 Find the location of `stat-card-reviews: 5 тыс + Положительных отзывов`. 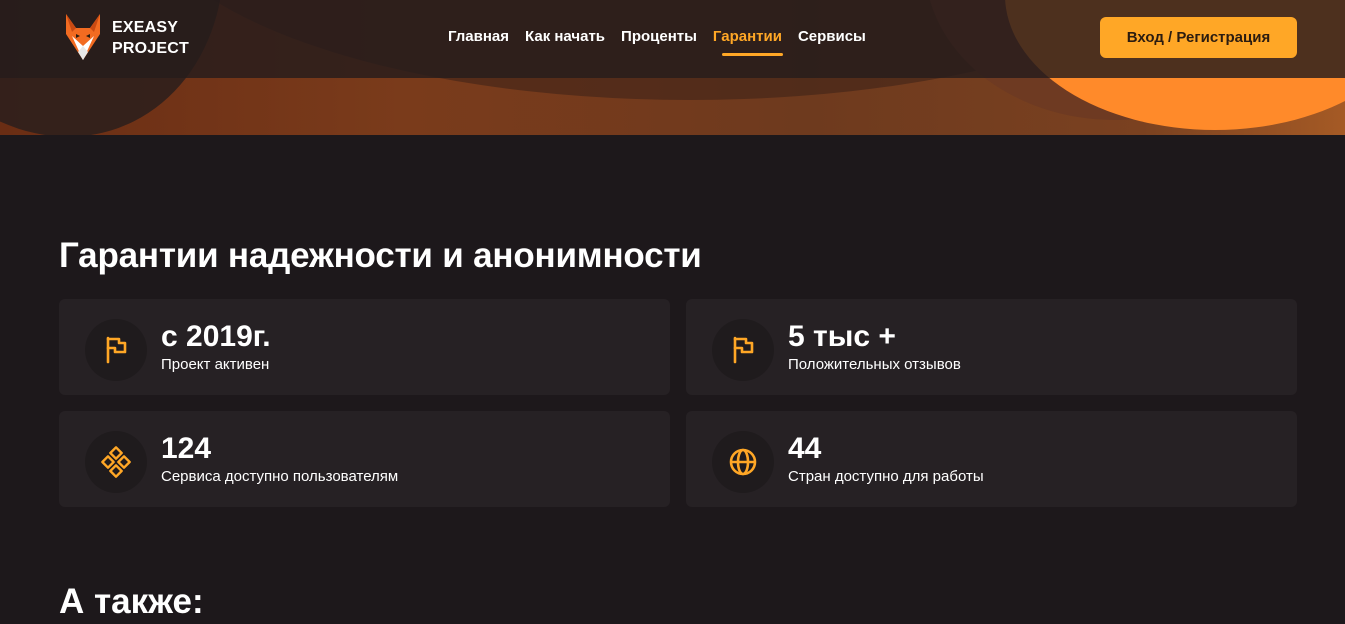

stat-card-reviews: 5 тыс + Положительных отзывов is located at coordinates (991, 347).